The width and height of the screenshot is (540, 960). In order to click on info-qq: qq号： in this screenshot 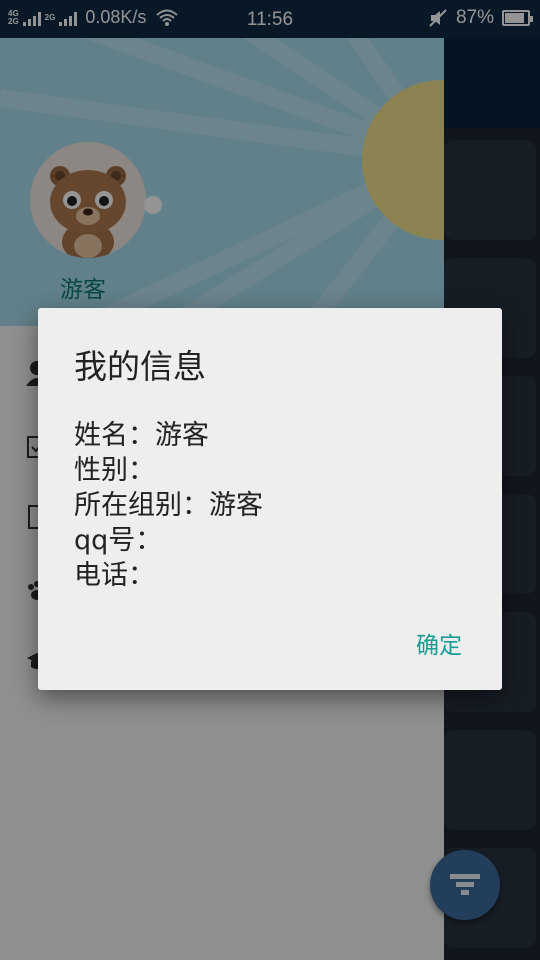, I will do `click(118, 540)`.